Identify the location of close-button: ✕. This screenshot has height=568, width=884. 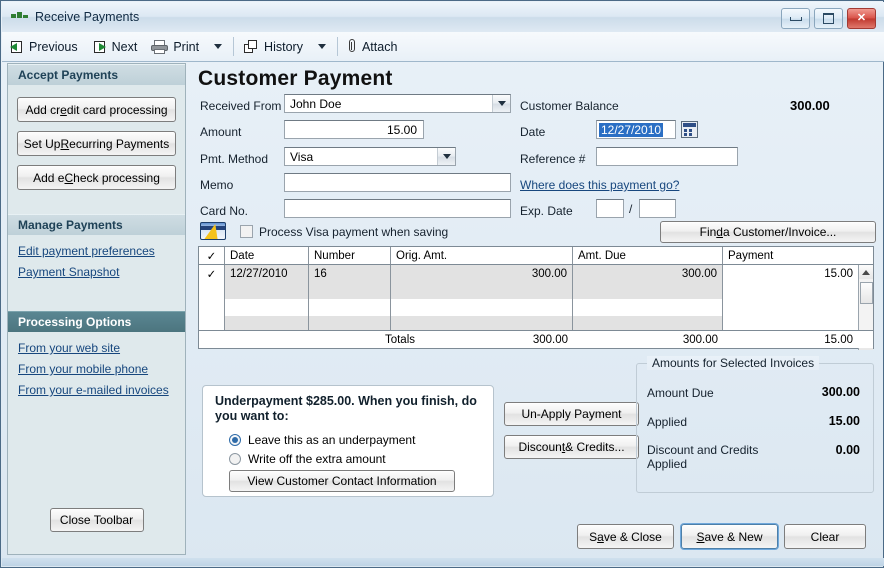
(861, 18).